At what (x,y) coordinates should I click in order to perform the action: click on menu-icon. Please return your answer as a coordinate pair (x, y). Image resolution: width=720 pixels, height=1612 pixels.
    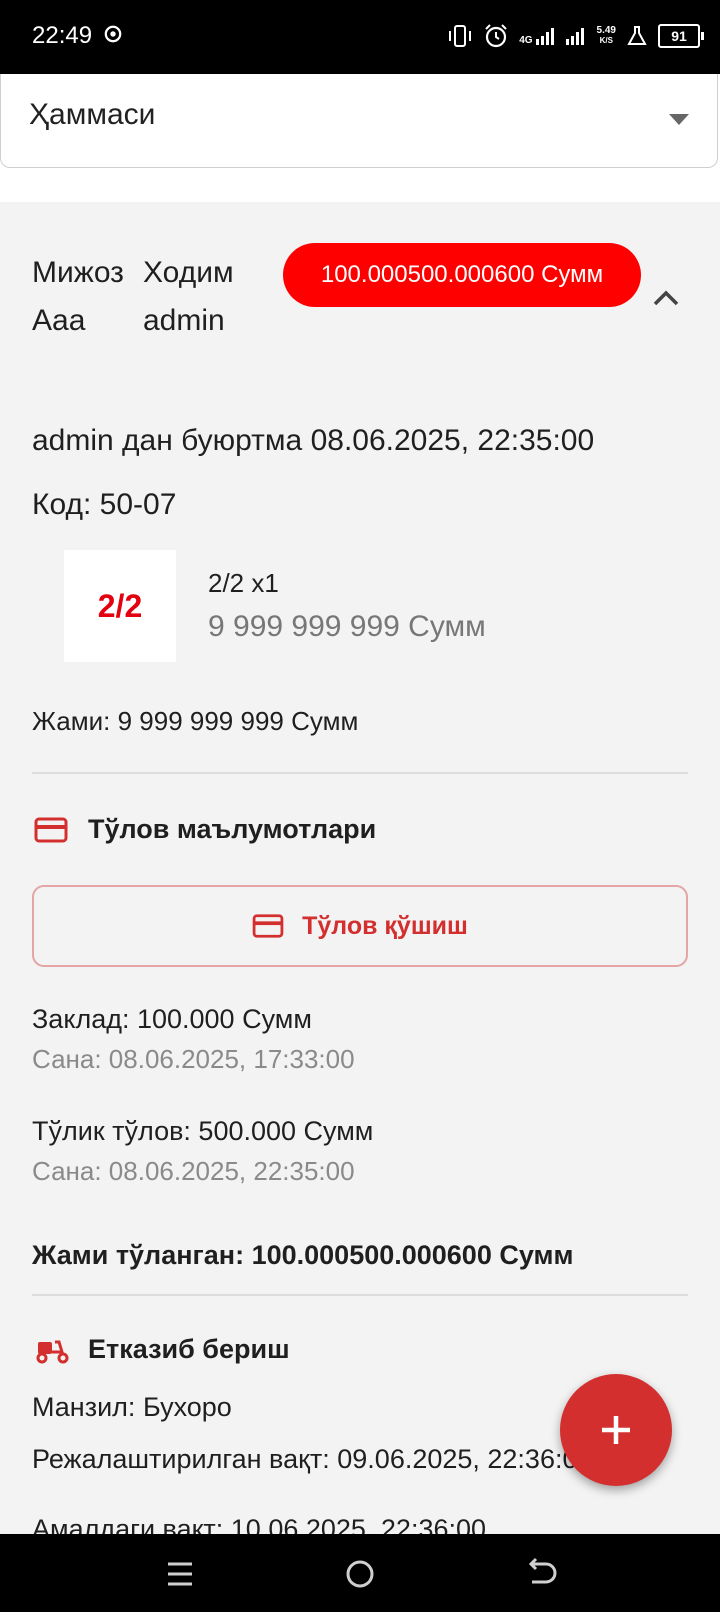
    Looking at the image, I should click on (180, 1574).